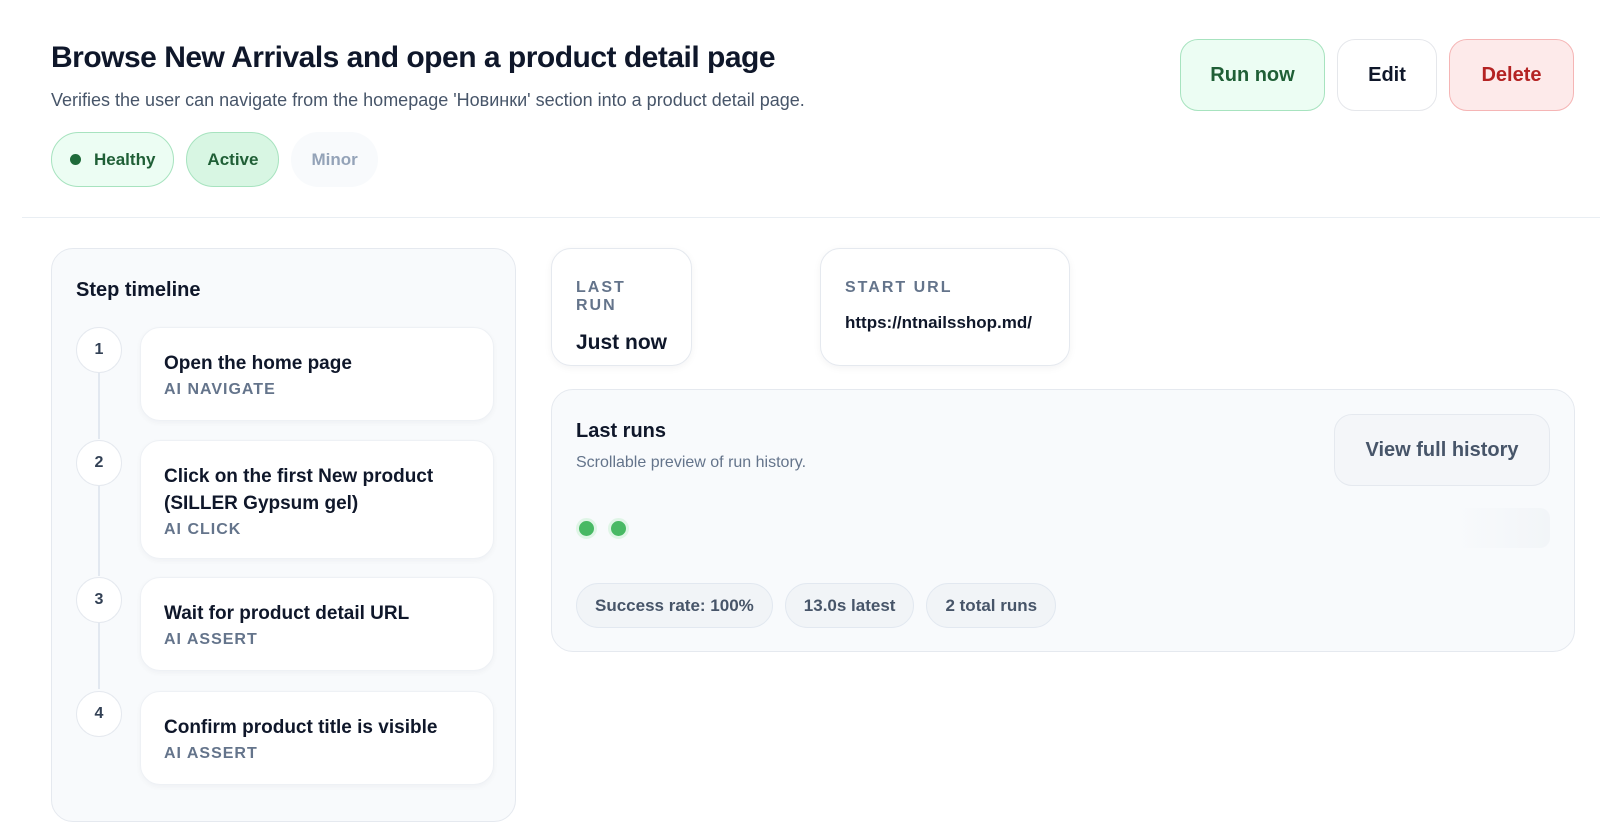  What do you see at coordinates (99, 600) in the screenshot?
I see `step-number: 3` at bounding box center [99, 600].